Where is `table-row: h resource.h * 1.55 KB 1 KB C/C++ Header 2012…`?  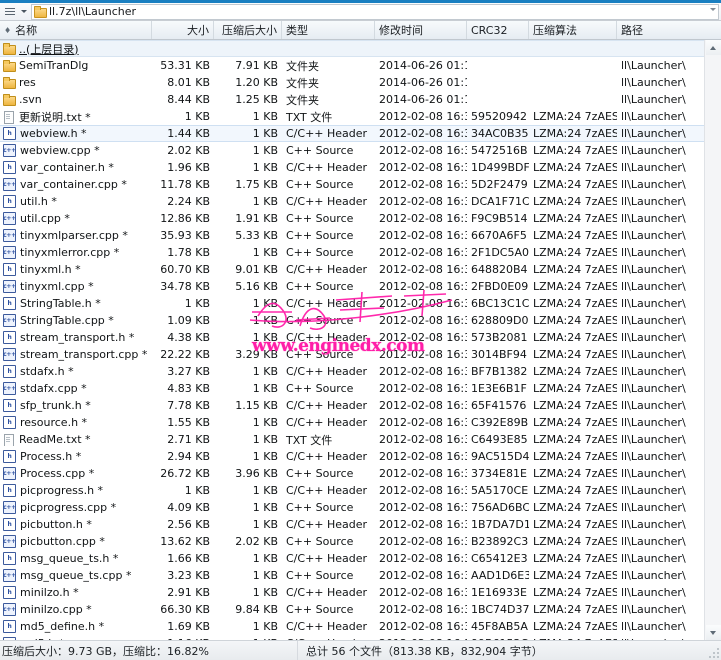 table-row: h resource.h * 1.55 KB 1 KB C/C++ Header 2012… is located at coordinates (352, 422).